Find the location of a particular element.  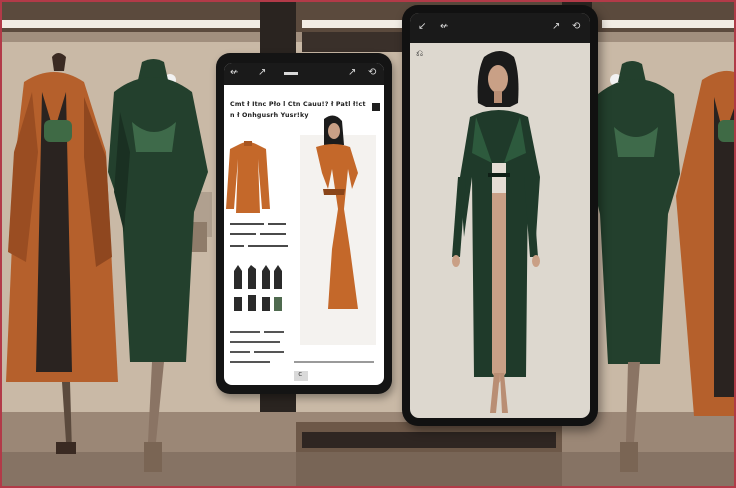

model-full-view is located at coordinates (496, 232).